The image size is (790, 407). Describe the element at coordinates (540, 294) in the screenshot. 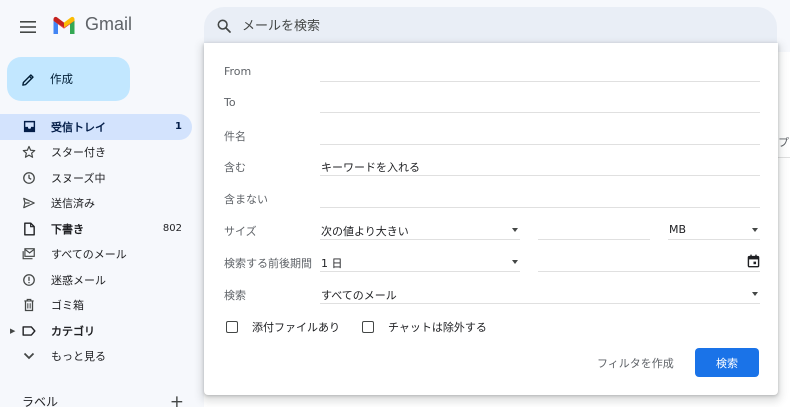

I see `search-in-select: すべてのメール` at that location.